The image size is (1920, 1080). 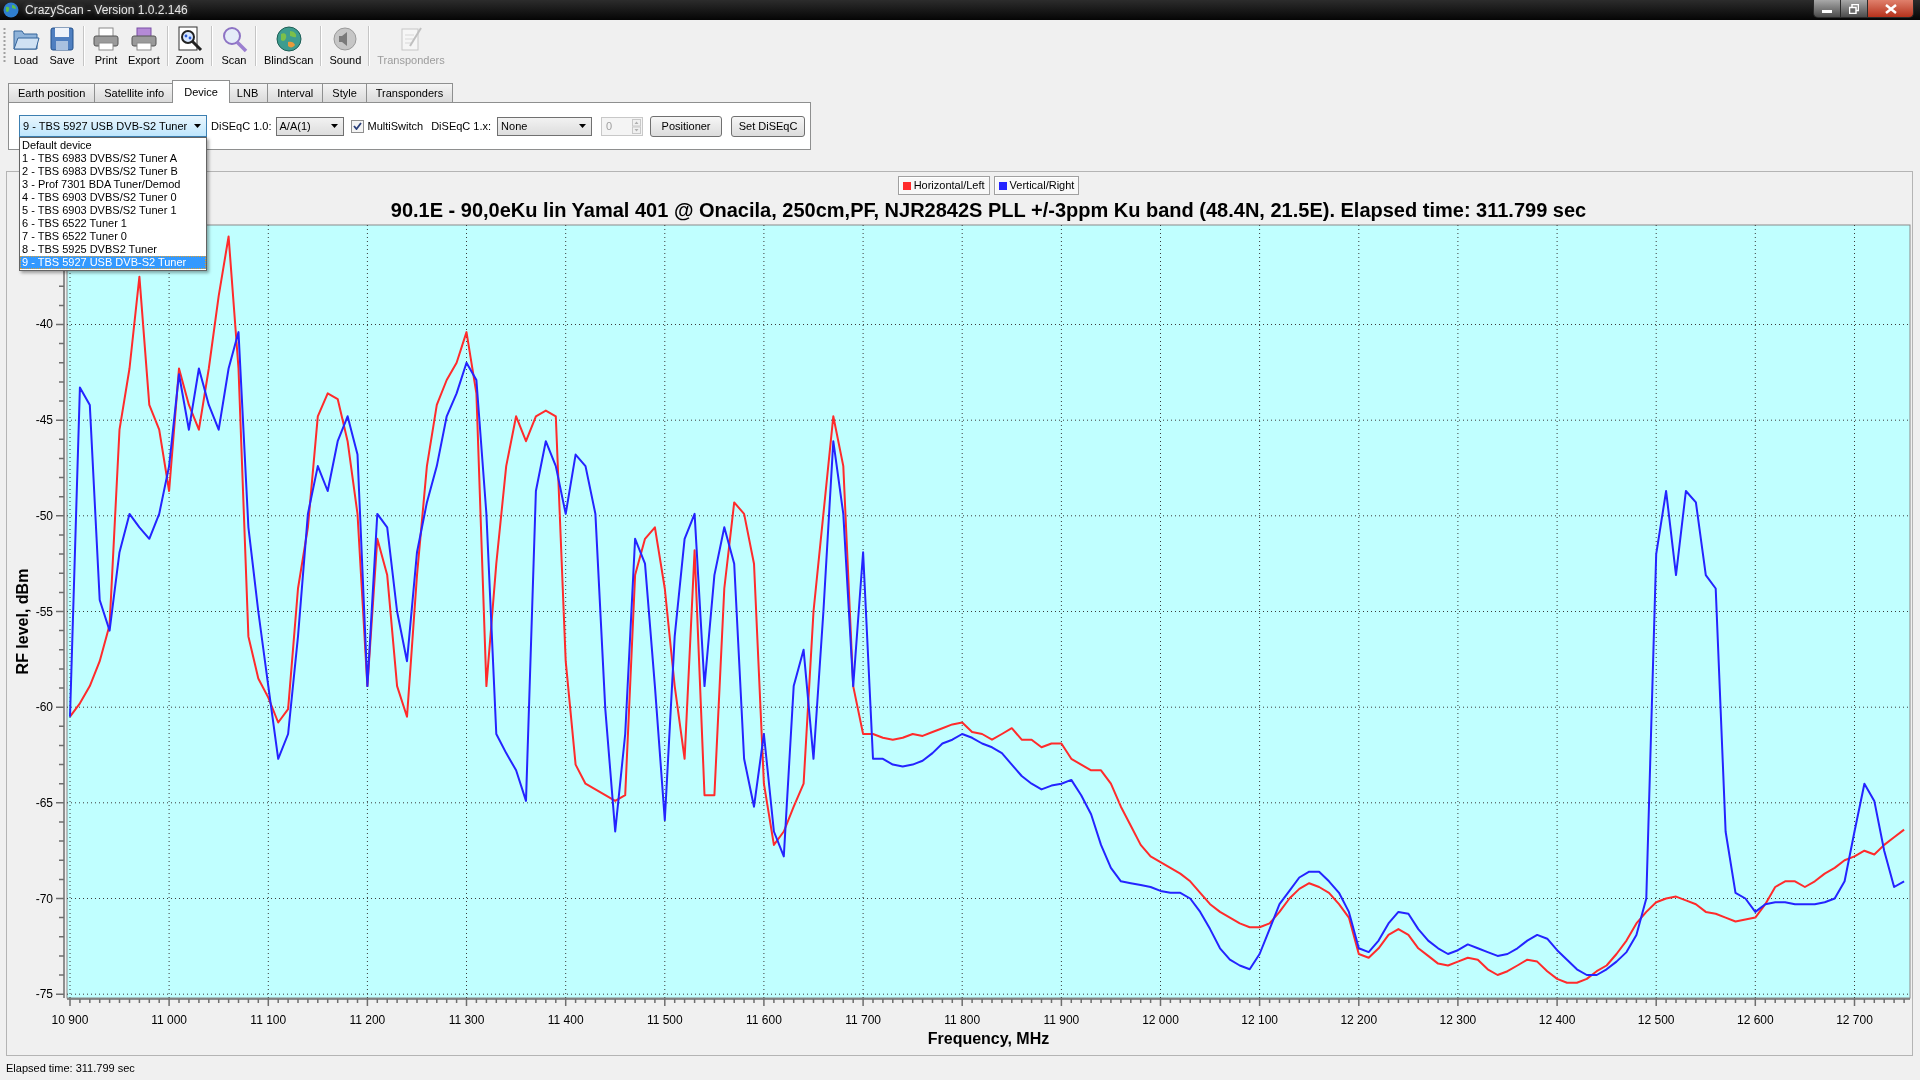 What do you see at coordinates (367, 1020) in the screenshot?
I see `axis-tick-label: 11 200` at bounding box center [367, 1020].